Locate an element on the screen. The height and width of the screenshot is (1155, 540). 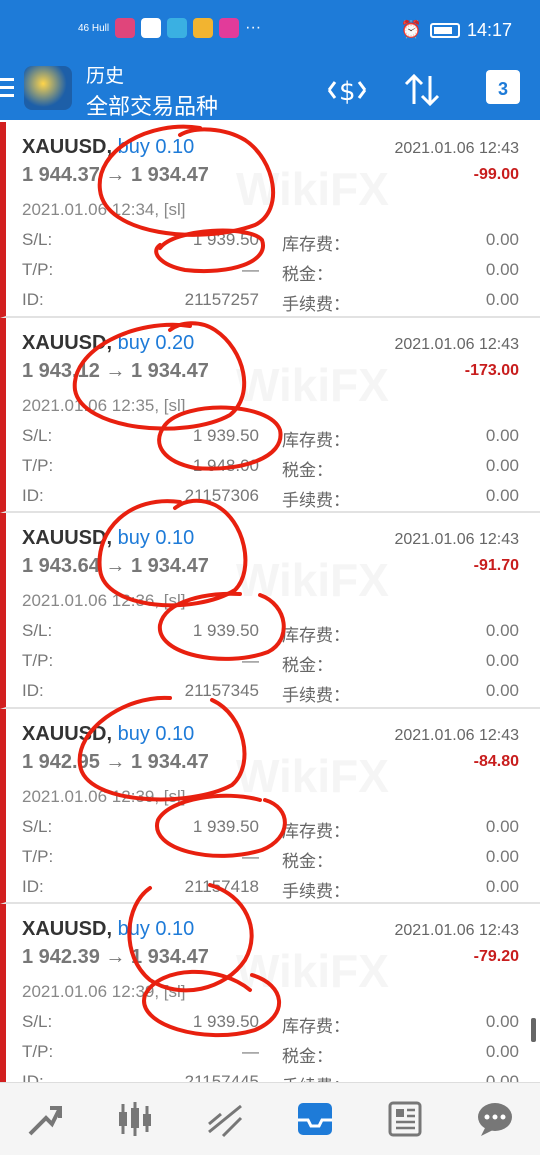
candlestick-icon is located at coordinates (135, 1119).